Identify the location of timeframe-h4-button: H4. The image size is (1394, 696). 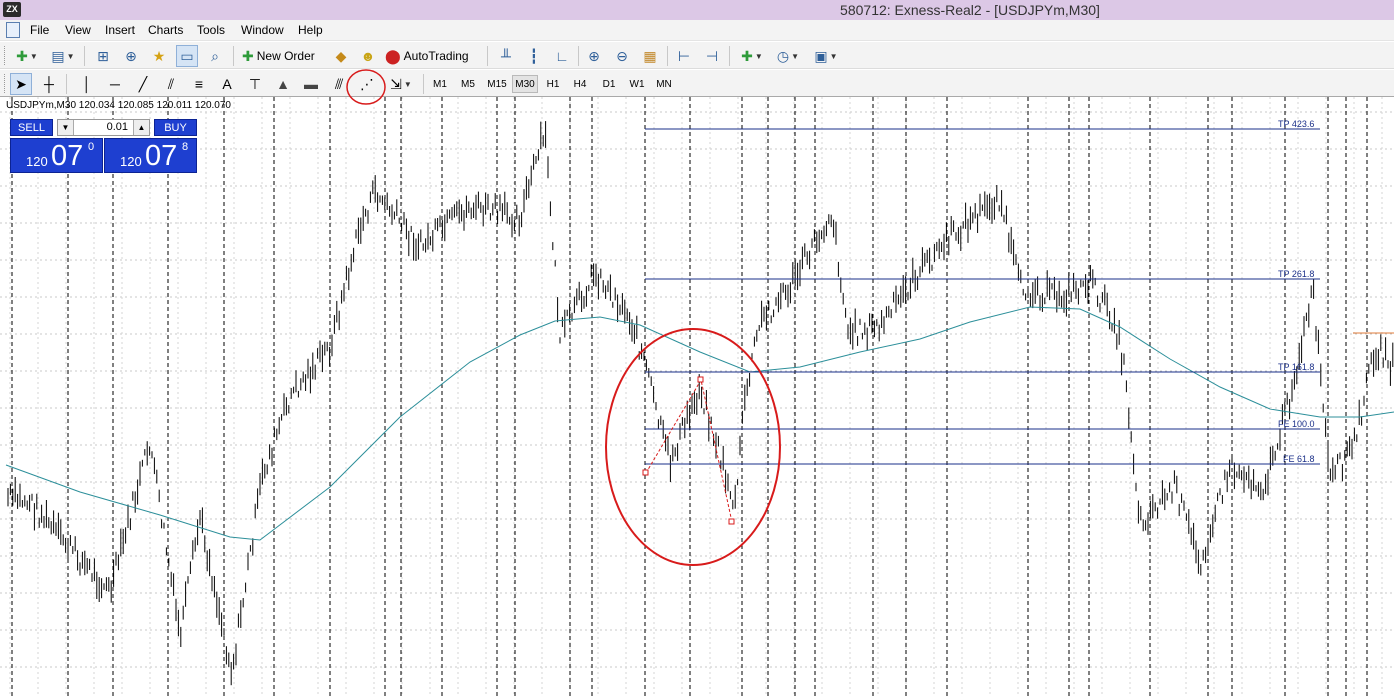
(580, 84).